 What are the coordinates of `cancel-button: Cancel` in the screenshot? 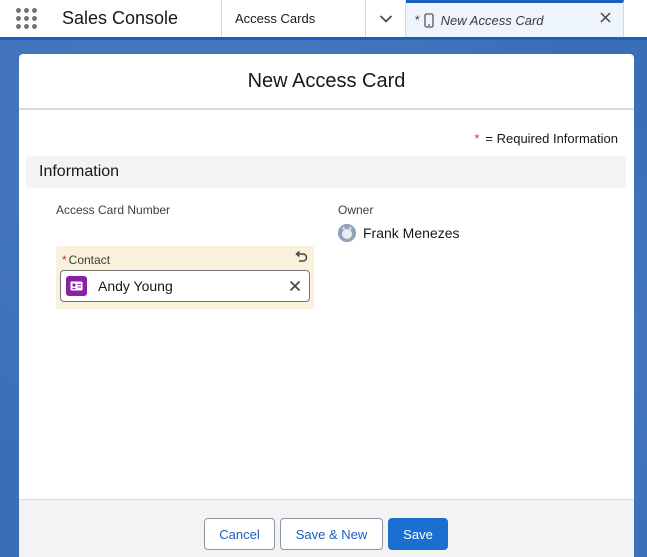 It's located at (239, 534).